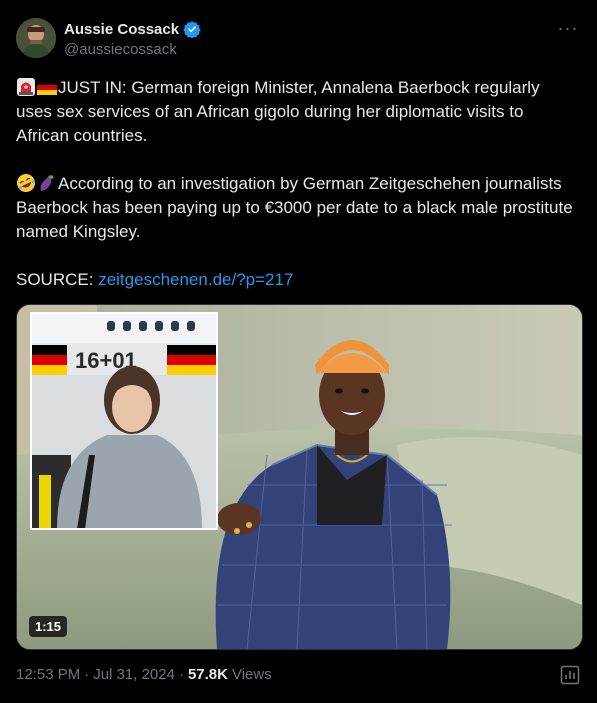 Image resolution: width=597 pixels, height=703 pixels. I want to click on tweet-source: SOURCE: zeitgeschenen.de/?p=217, so click(296, 280).